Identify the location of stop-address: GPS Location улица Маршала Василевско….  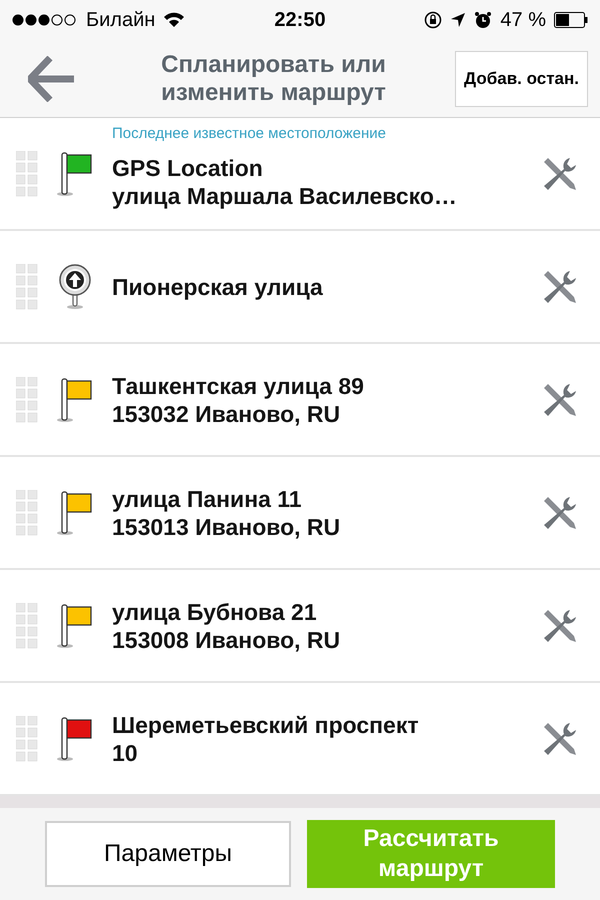
(326, 182).